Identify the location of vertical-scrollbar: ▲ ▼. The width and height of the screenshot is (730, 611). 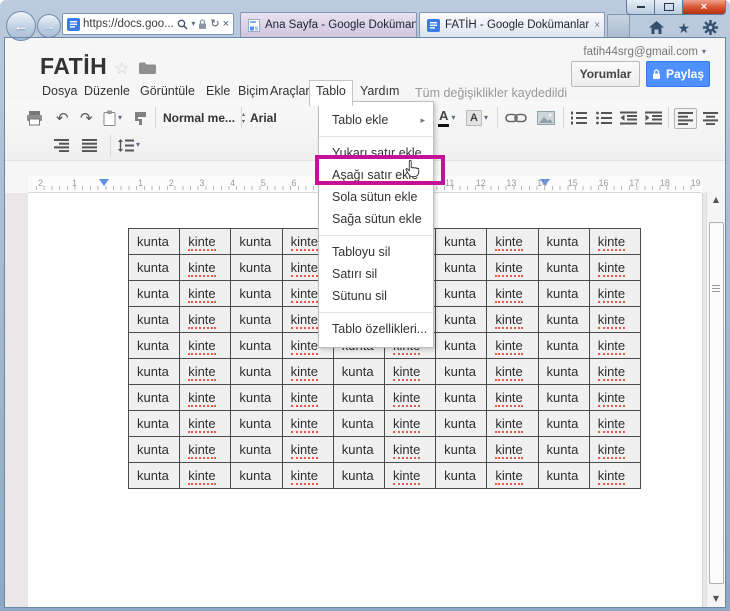
(715, 400).